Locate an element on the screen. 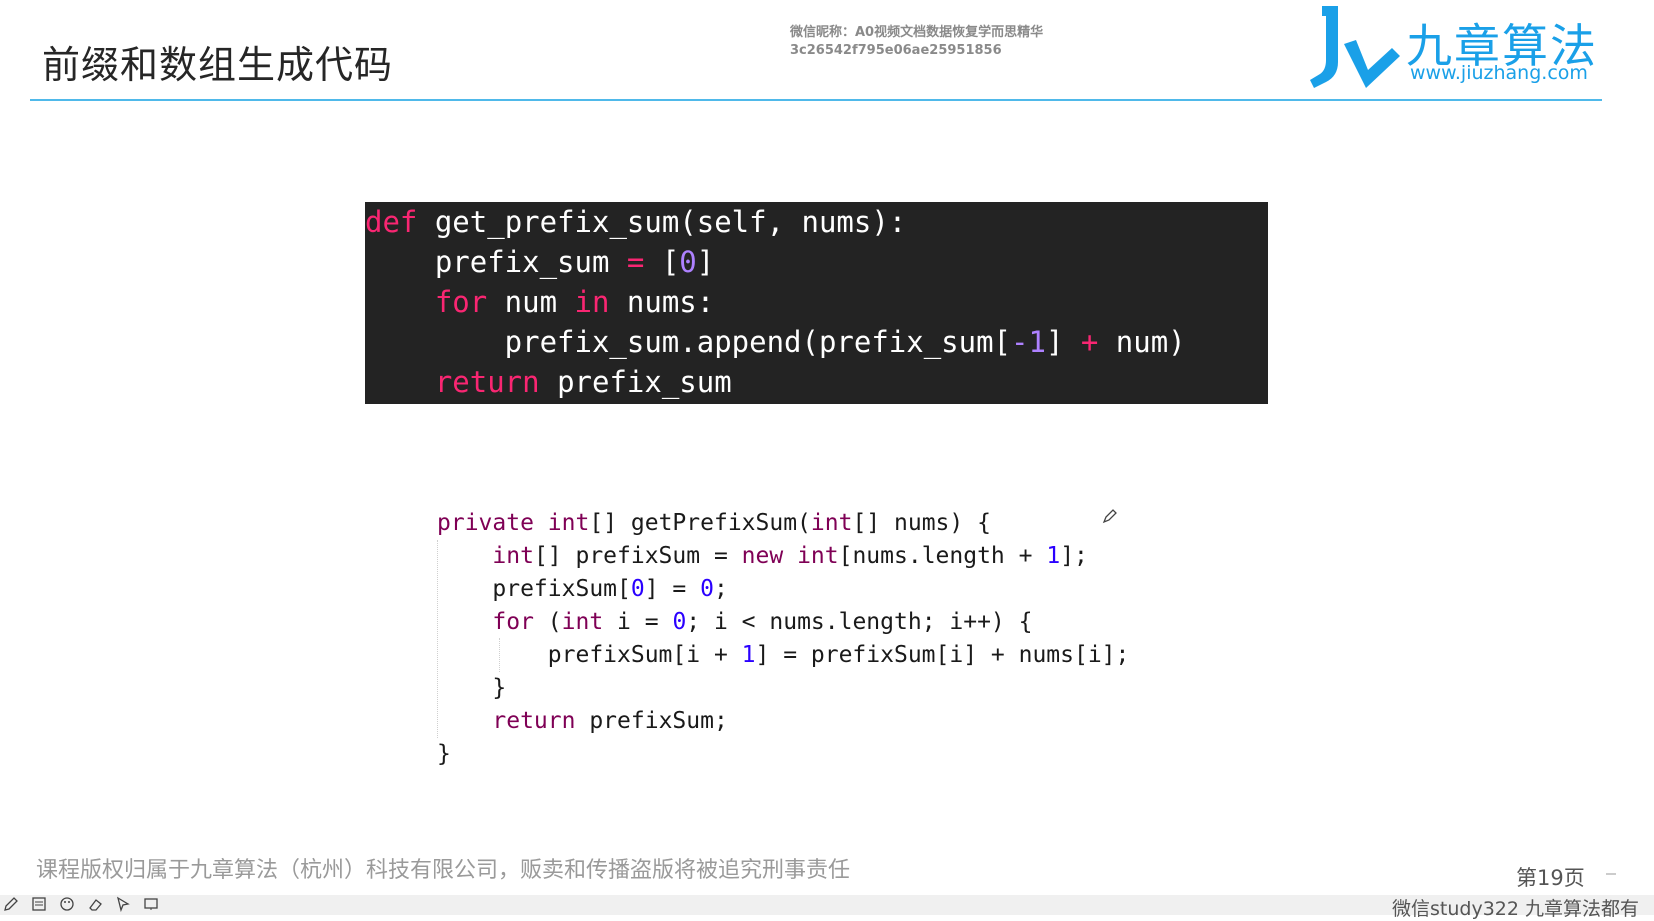 The image size is (1654, 921). code-keyword: private is located at coordinates (485, 523).